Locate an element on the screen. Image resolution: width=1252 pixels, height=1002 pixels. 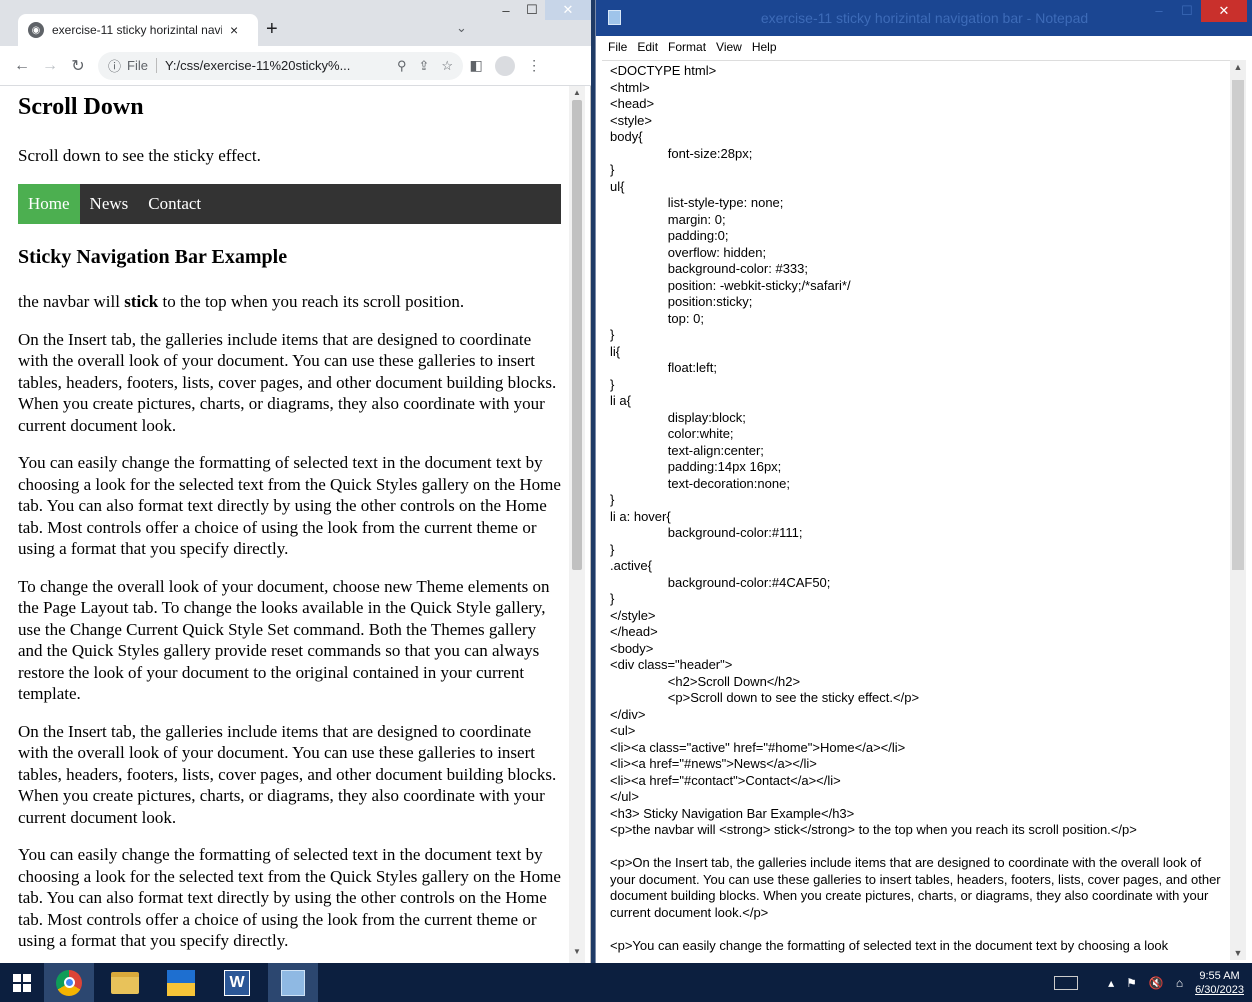
window-controls: – ☐ ✕ is located at coordinates (542, 15).